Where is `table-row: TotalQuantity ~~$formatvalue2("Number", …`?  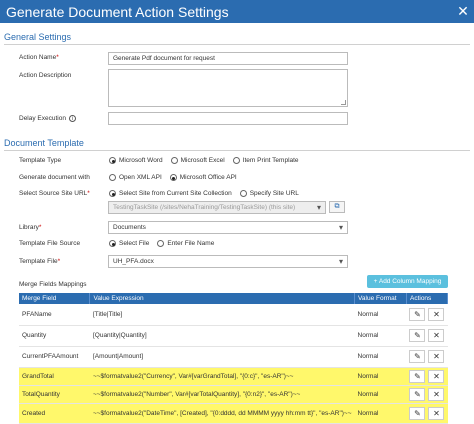
table-row: TotalQuantity ~~$formatvalue2("Number", … is located at coordinates (233, 394).